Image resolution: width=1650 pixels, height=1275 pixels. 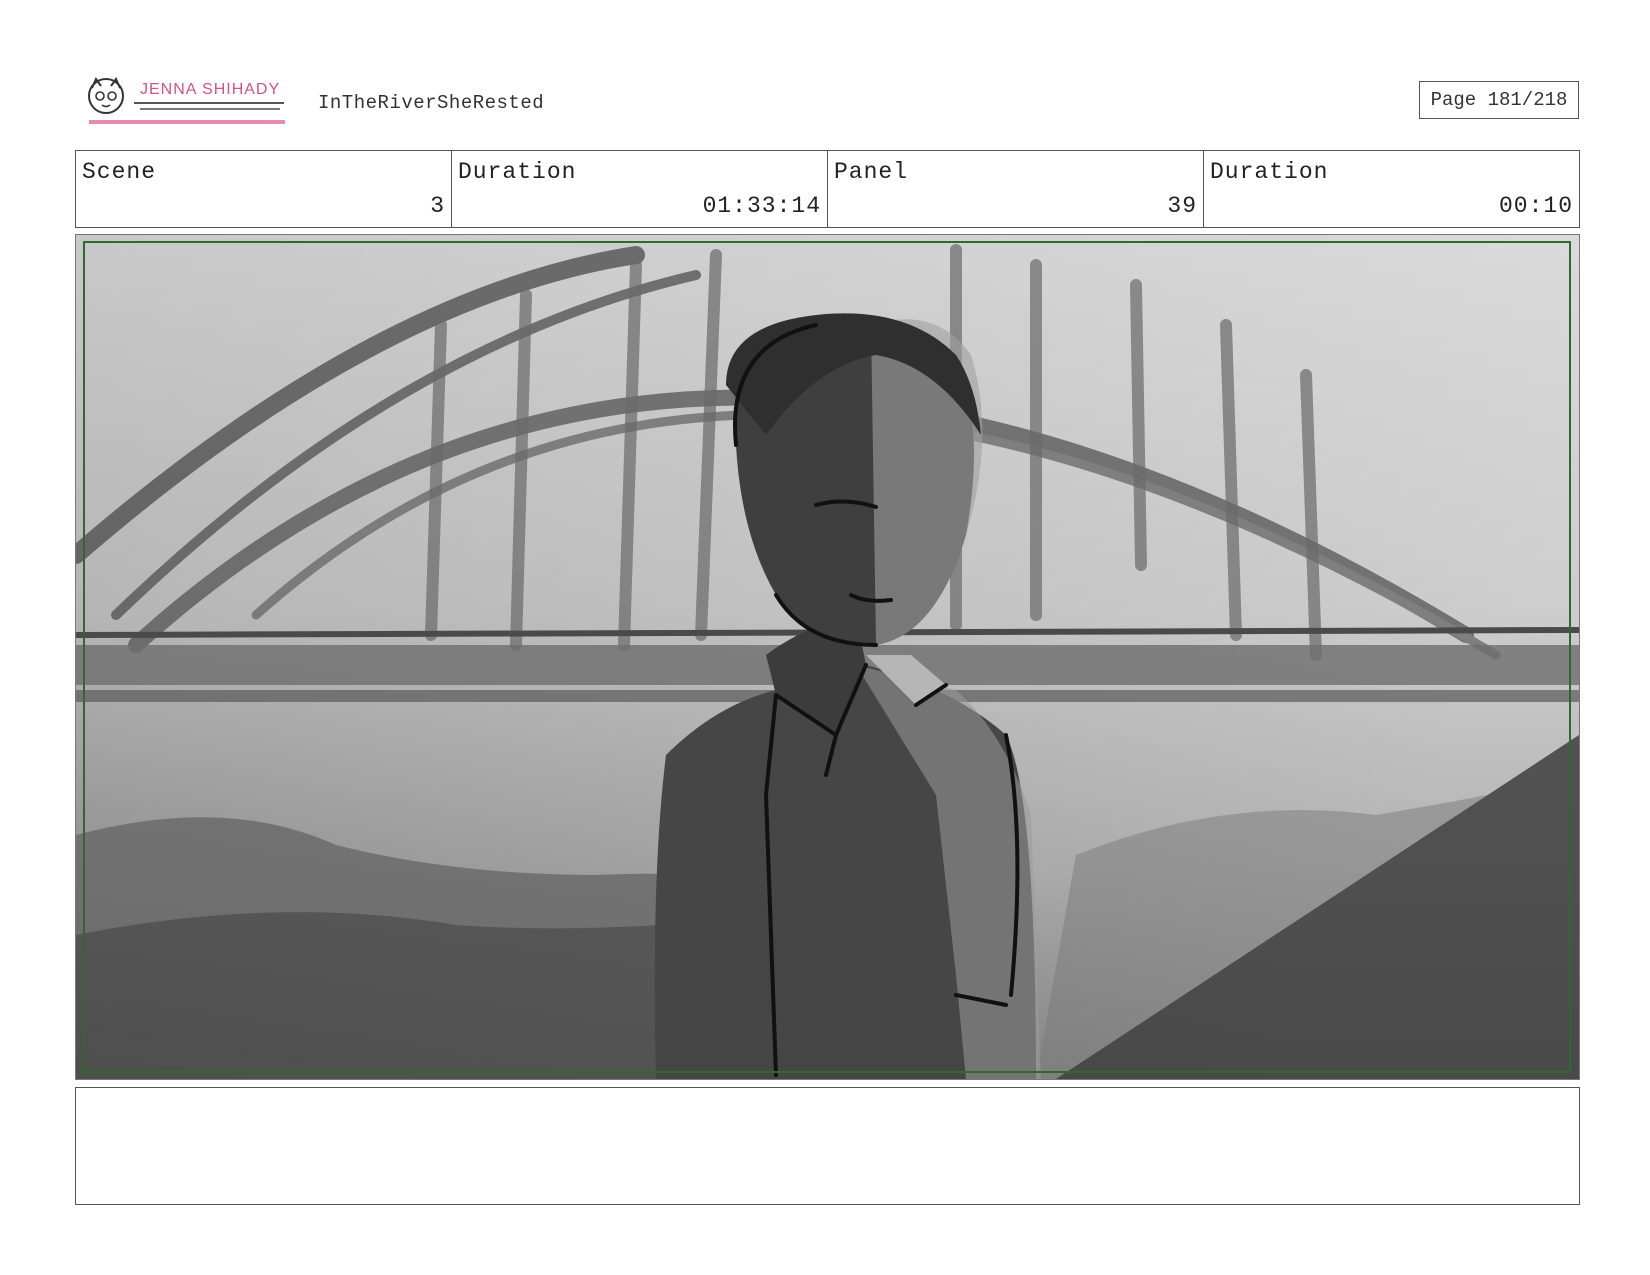 What do you see at coordinates (761, 206) in the screenshot?
I see `scene-duration-value: 01:33:14` at bounding box center [761, 206].